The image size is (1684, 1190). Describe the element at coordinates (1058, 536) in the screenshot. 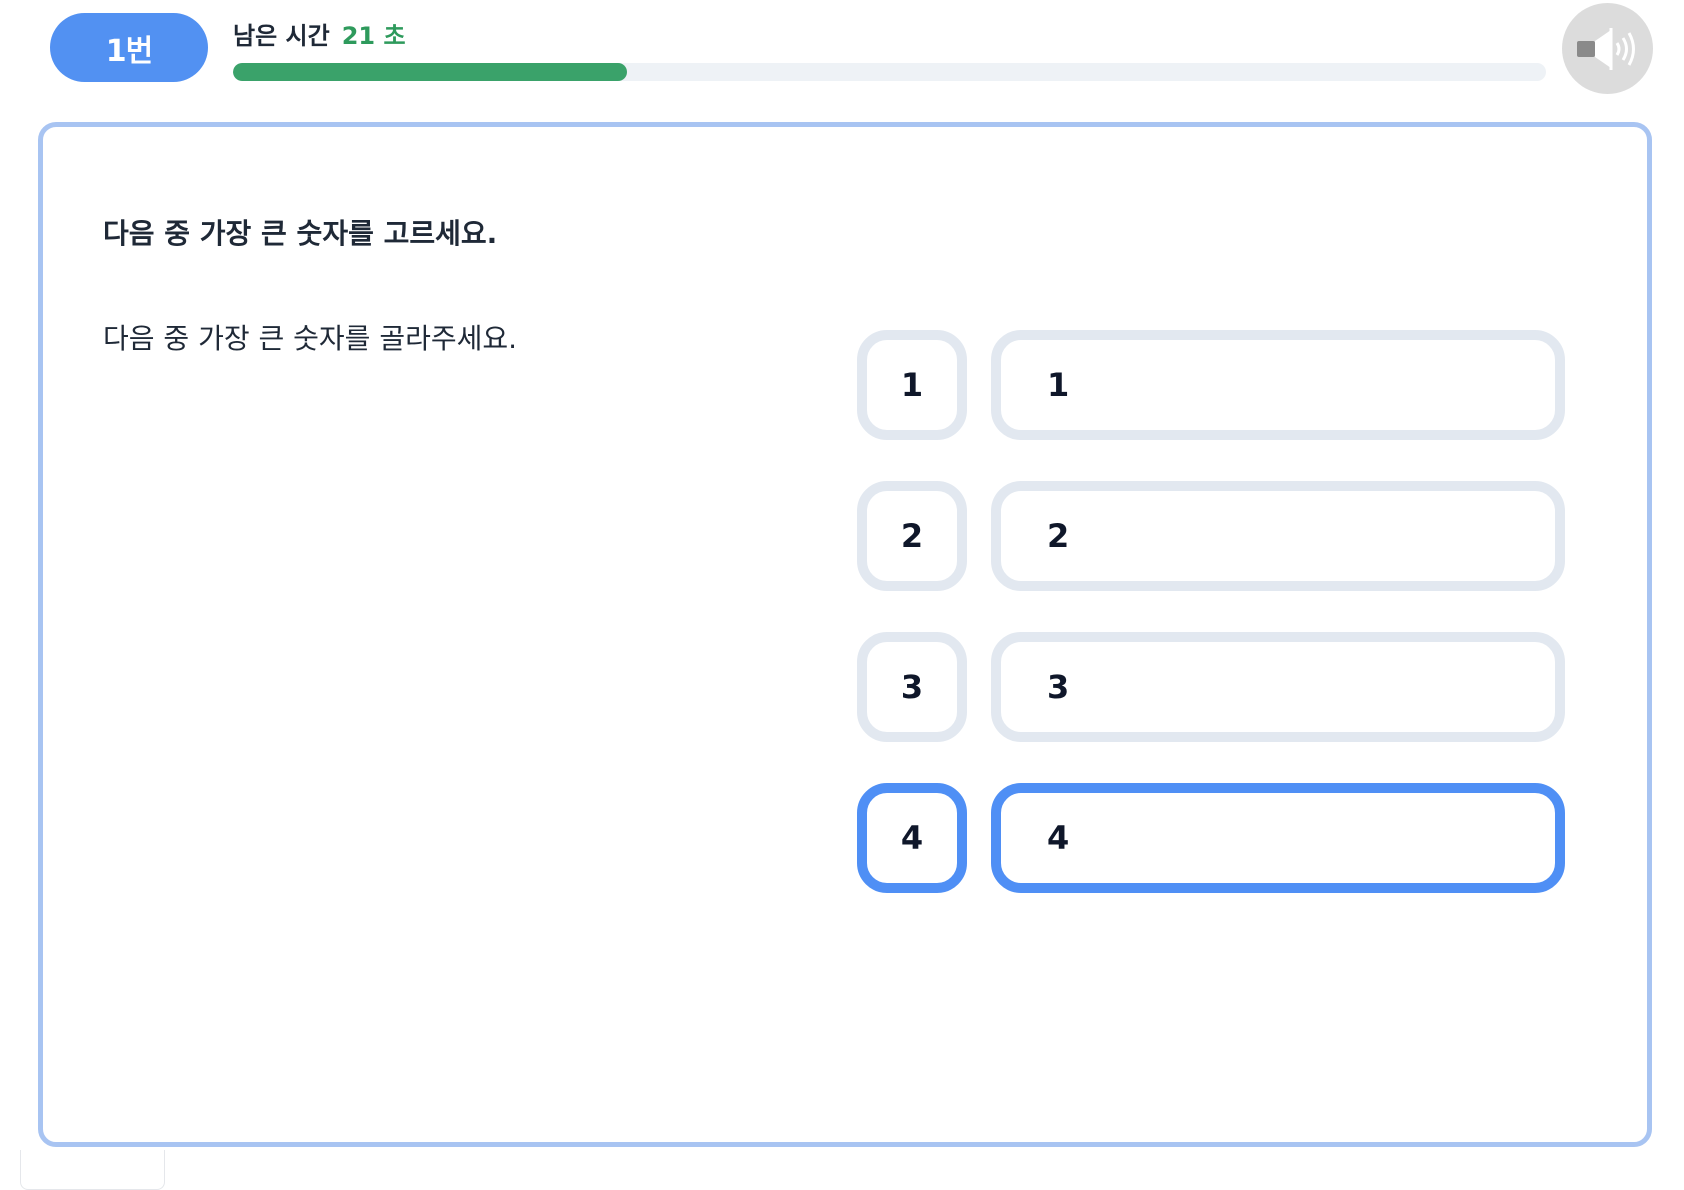

I see `choice-answer-text: 2` at that location.